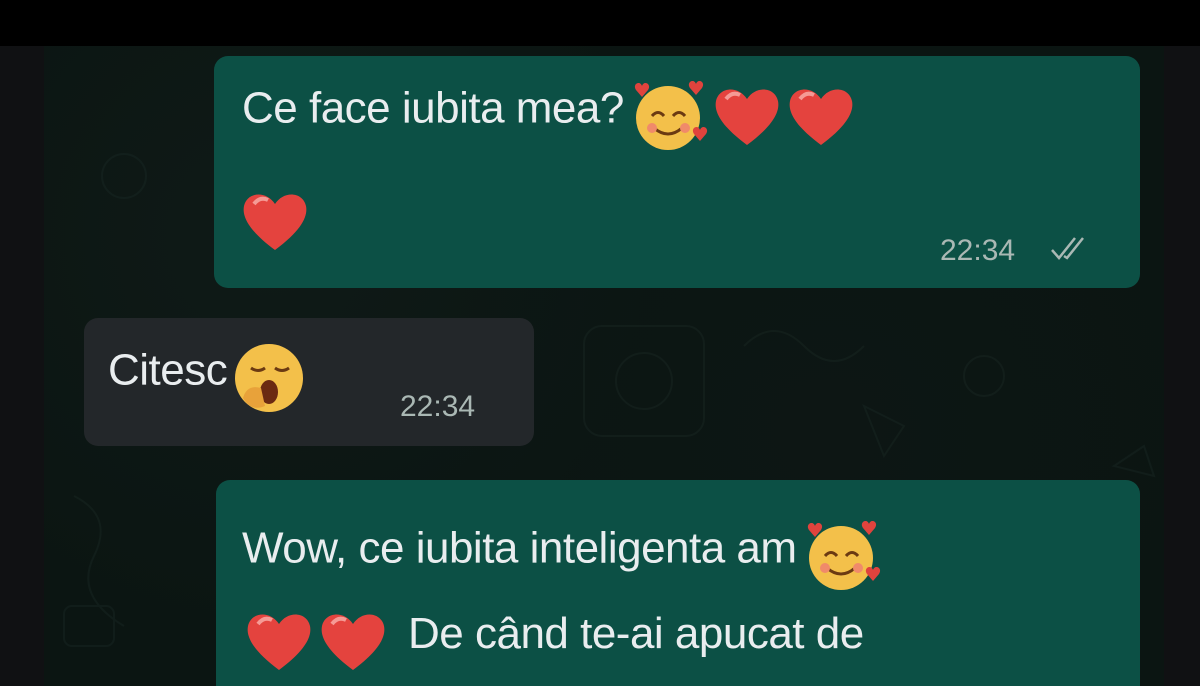 The height and width of the screenshot is (686, 1200). I want to click on message-text: Citesc, so click(168, 370).